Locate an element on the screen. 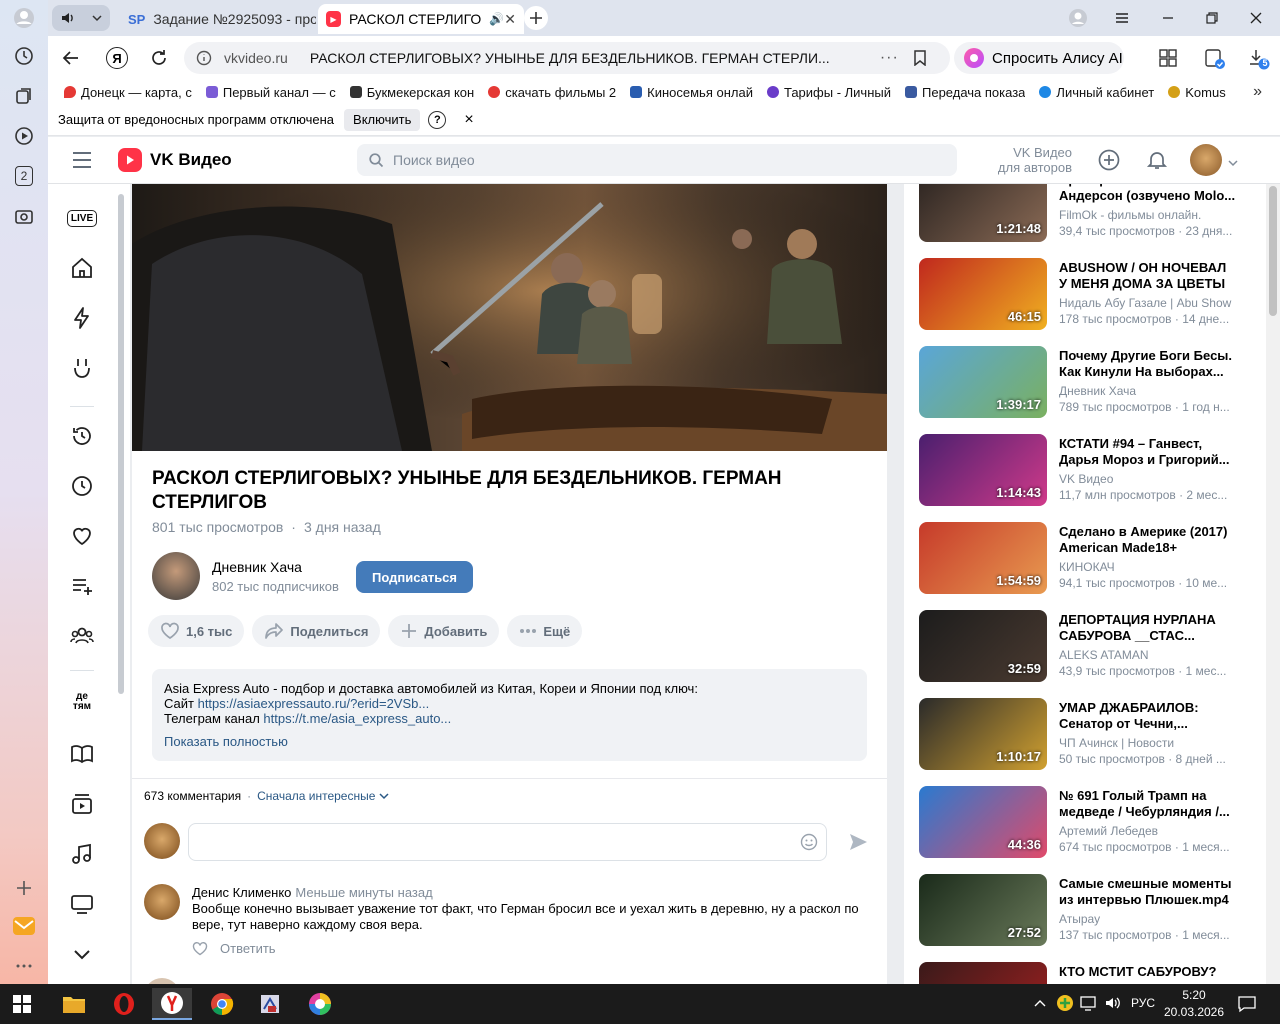 The width and height of the screenshot is (1280, 1024). video-thumbnail: 27:52 is located at coordinates (983, 910).